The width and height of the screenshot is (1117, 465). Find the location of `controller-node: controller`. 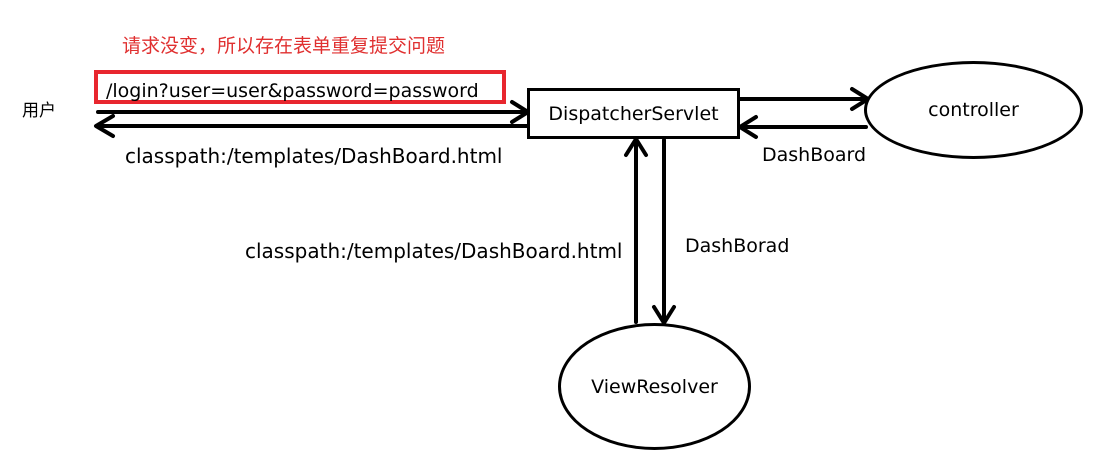

controller-node: controller is located at coordinates (973, 110).